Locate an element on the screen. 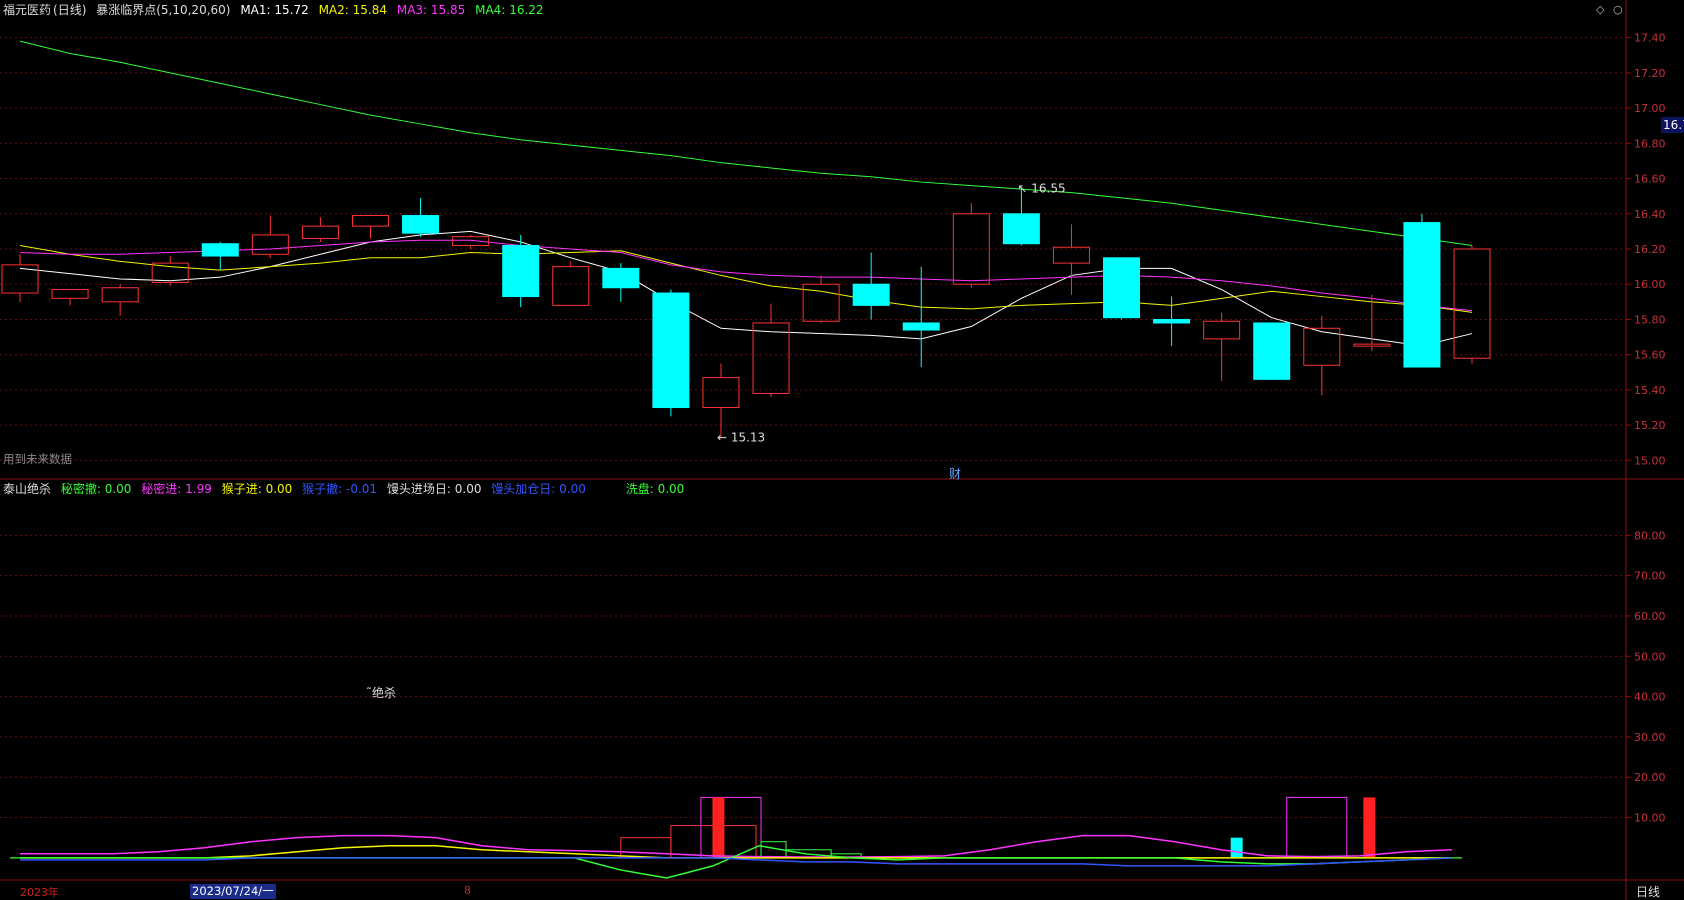 This screenshot has height=900, width=1684. cyan-bar is located at coordinates (1236, 847).